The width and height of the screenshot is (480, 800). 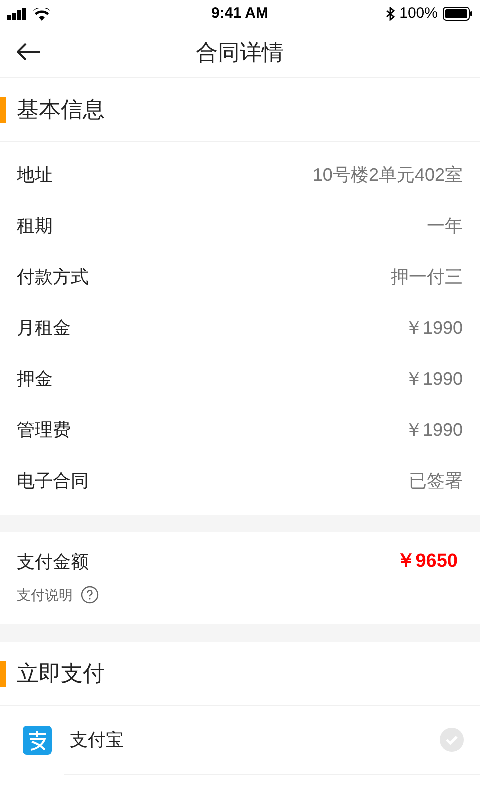 I want to click on battery-icon, so click(x=458, y=14).